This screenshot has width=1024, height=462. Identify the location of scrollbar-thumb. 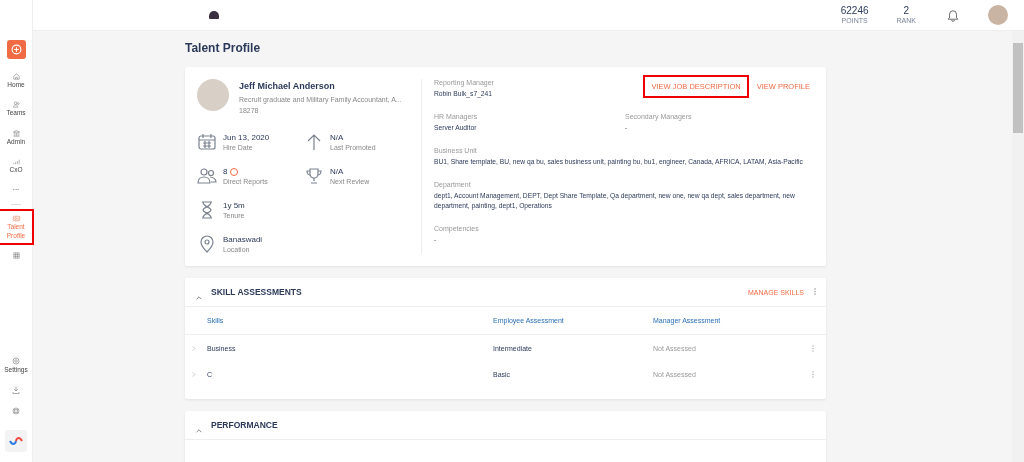
(1018, 88).